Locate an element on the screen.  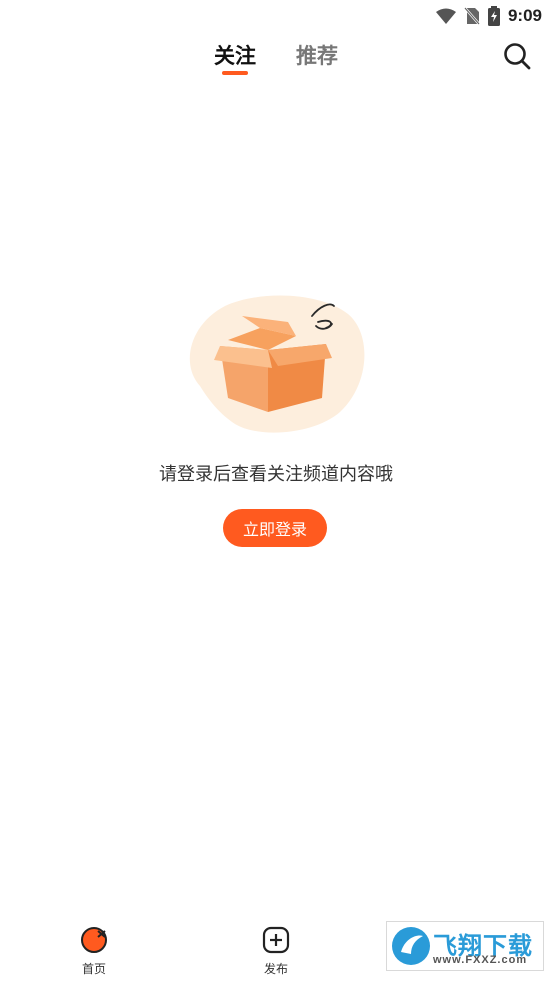
tab-following: 关注 is located at coordinates (235, 55).